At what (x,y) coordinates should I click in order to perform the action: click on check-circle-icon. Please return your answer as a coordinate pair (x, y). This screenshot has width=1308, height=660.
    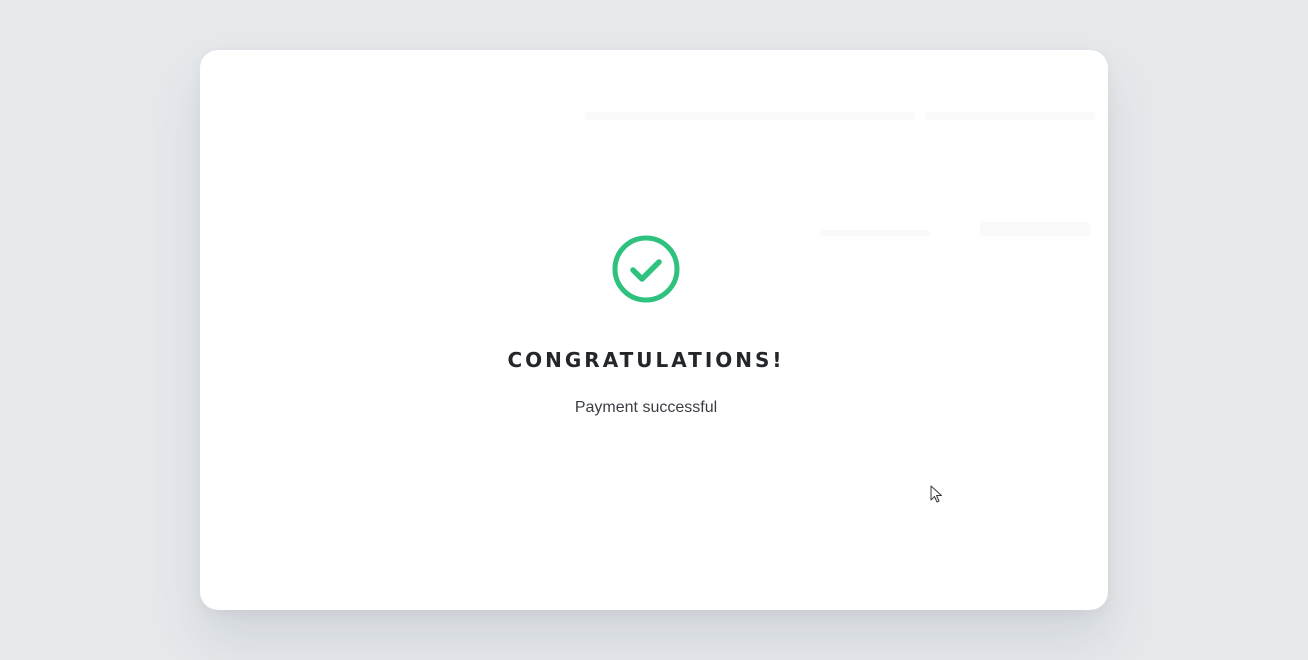
    Looking at the image, I should click on (646, 269).